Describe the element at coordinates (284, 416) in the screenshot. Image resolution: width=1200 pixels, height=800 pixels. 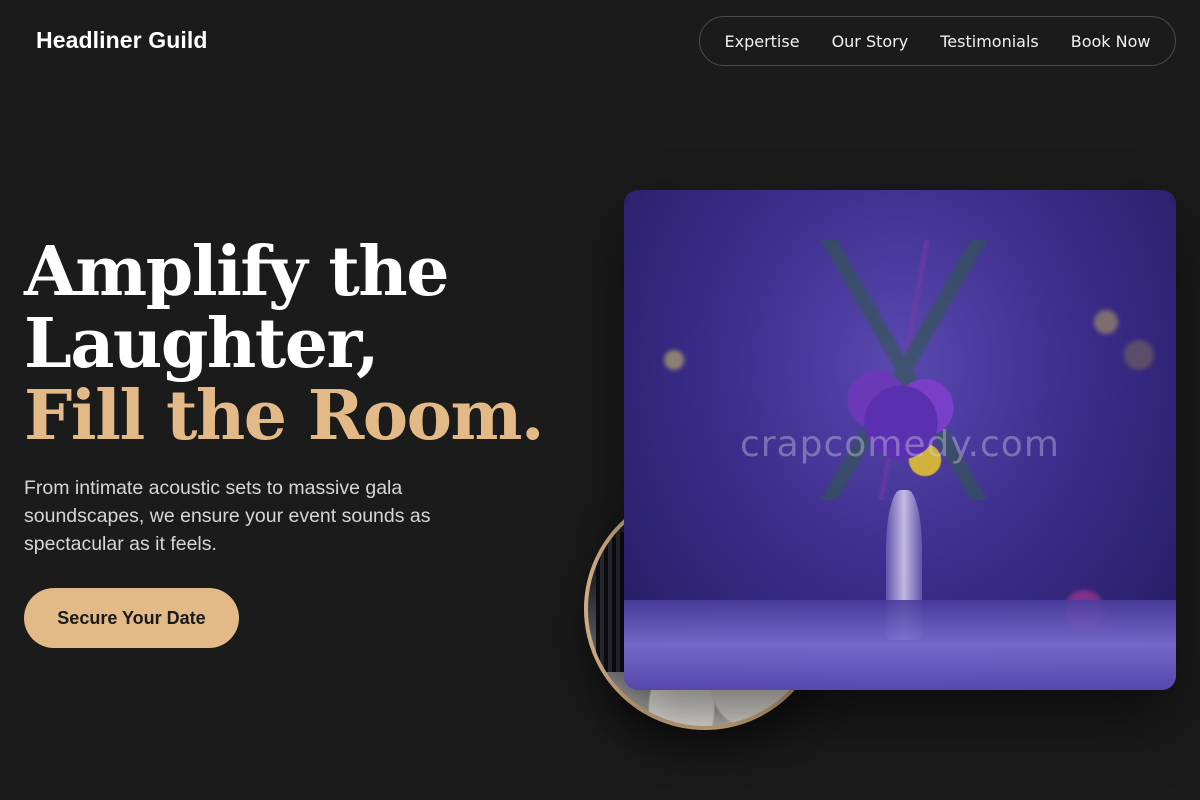
I see `hero-title-accent-line: Fill the Room.` at that location.